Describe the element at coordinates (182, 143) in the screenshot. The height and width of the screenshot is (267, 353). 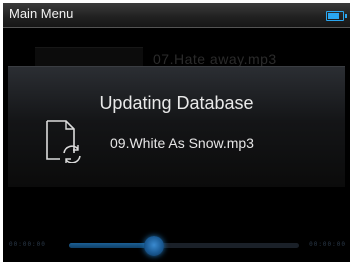
I see `current-file-name: 09.White As Snow.mp3` at that location.